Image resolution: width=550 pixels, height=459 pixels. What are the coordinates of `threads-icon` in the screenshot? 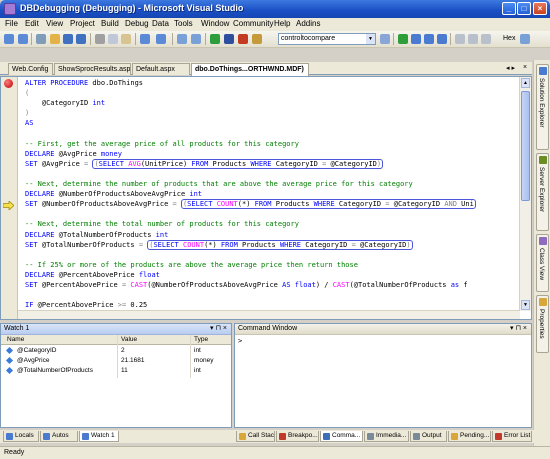 It's located at (473, 39).